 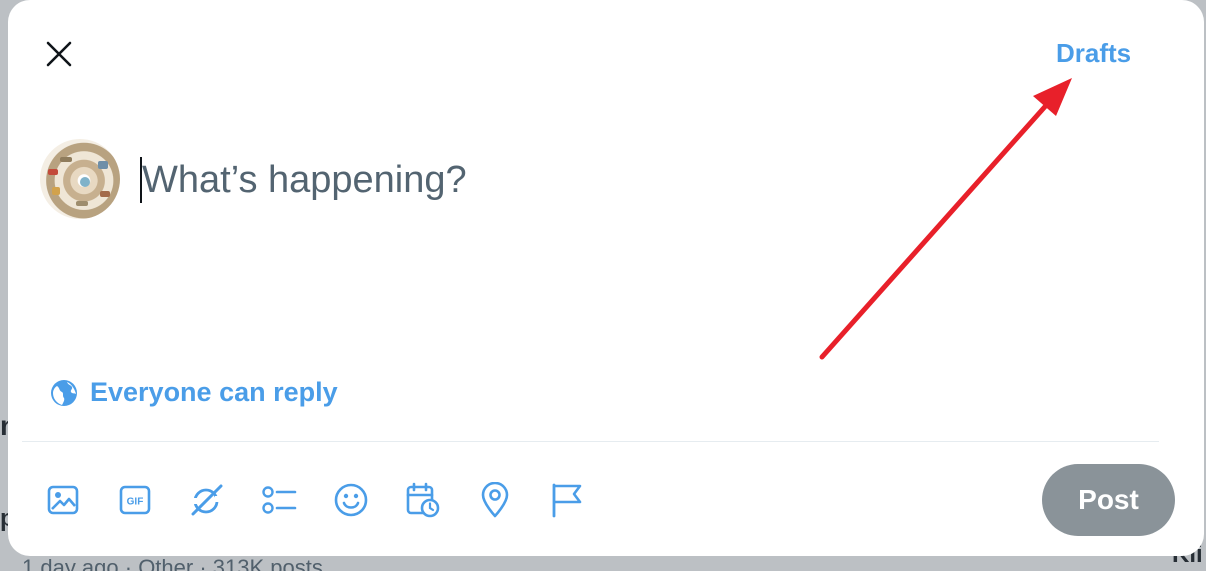 I want to click on close-button, so click(x=59, y=54).